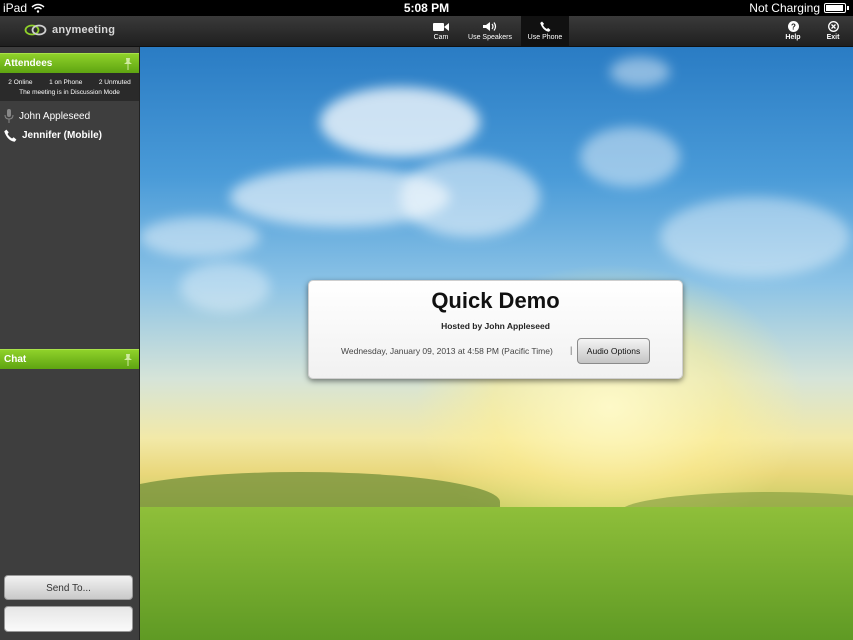  Describe the element at coordinates (35, 30) in the screenshot. I see `logo-icon` at that location.